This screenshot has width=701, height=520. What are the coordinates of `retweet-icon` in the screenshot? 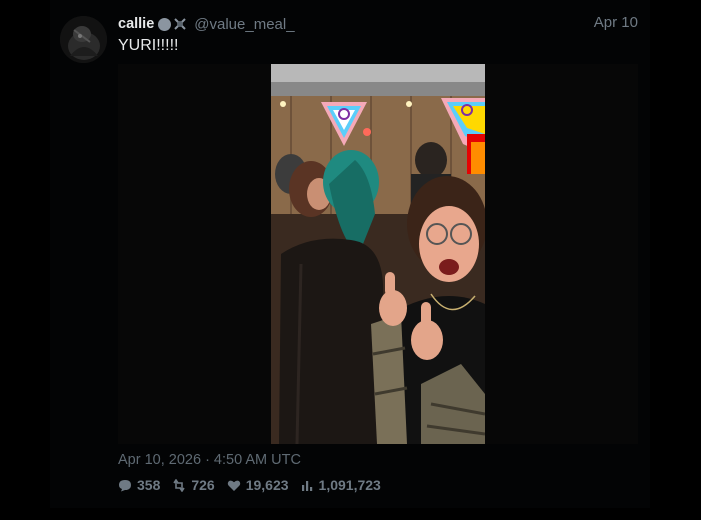 It's located at (179, 485).